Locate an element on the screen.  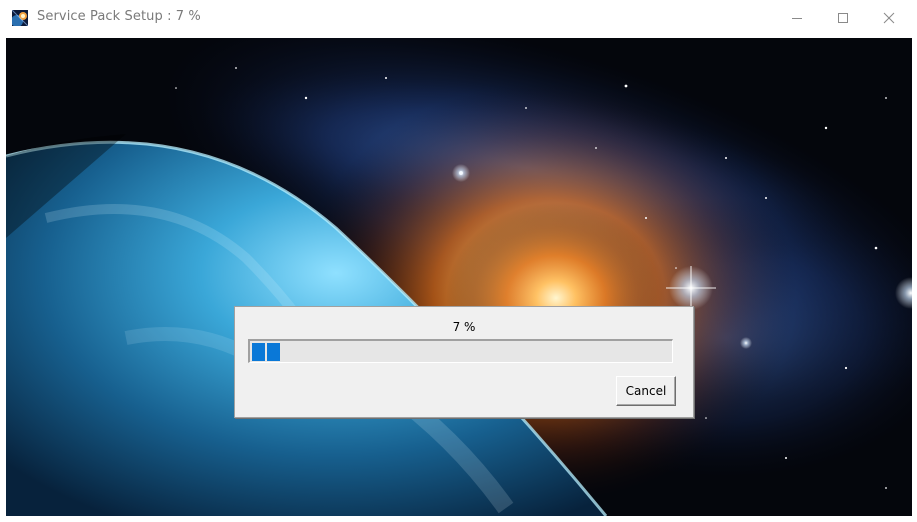
maximize-button is located at coordinates (843, 18).